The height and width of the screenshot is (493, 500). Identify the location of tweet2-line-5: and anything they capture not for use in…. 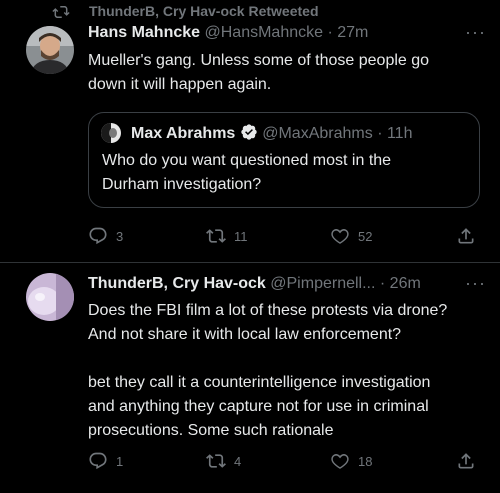
(258, 406).